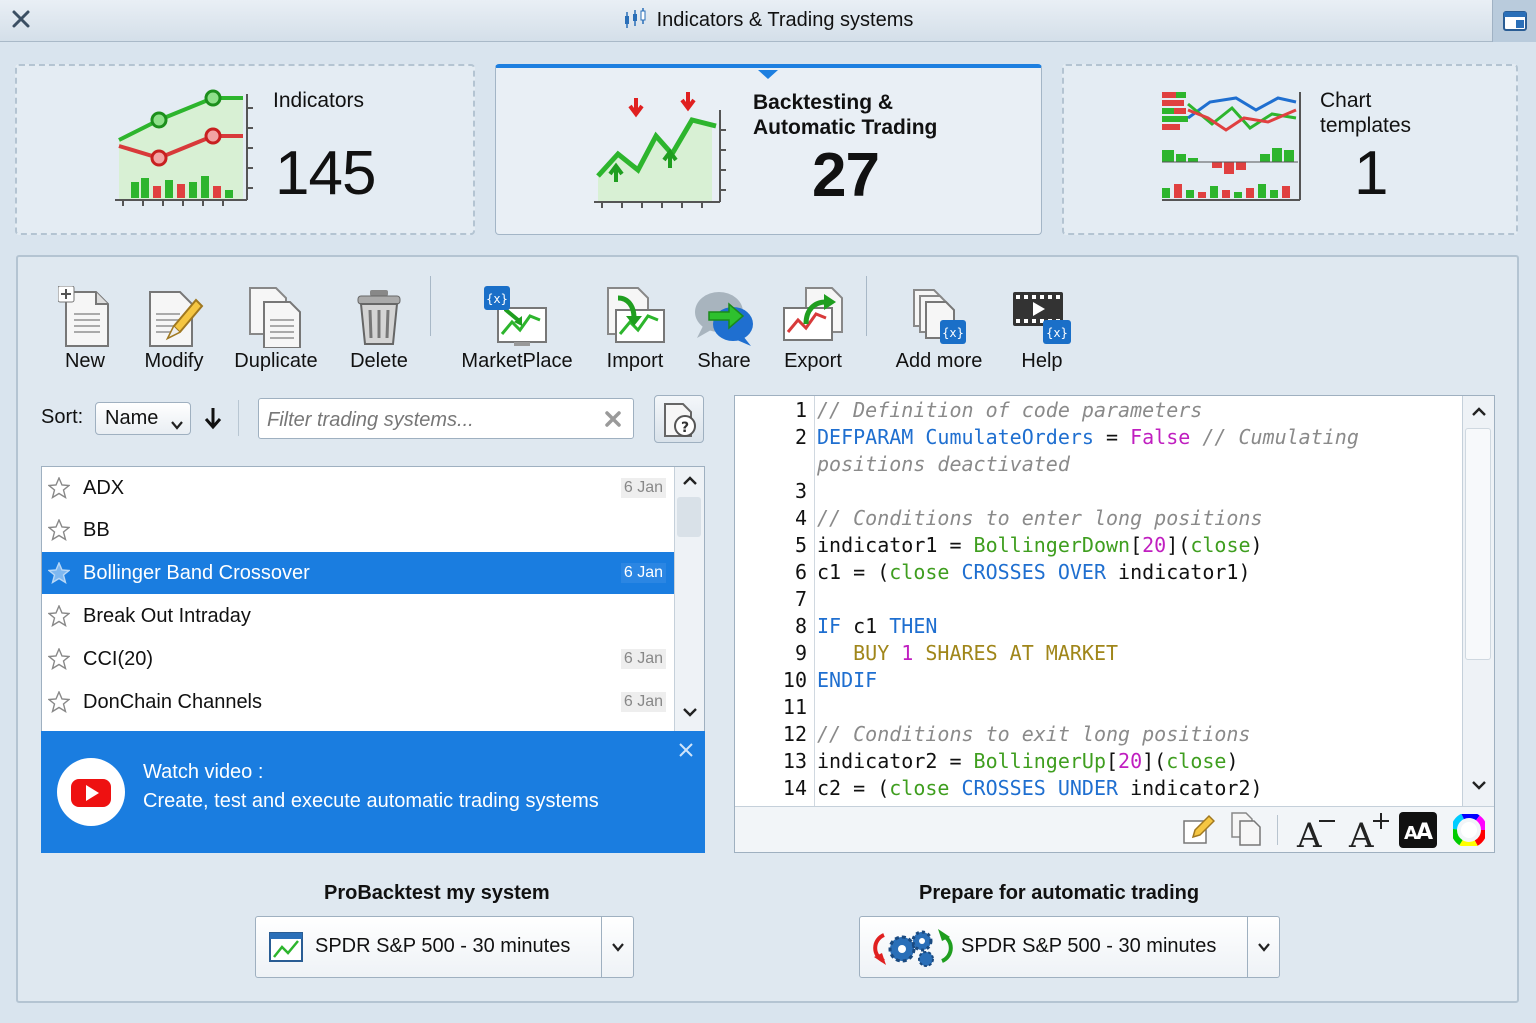 This screenshot has width=1536, height=1023. What do you see at coordinates (1089, 946) in the screenshot?
I see `autotrade-instrument: SPDR S&P 500 - 30 minutes` at bounding box center [1089, 946].